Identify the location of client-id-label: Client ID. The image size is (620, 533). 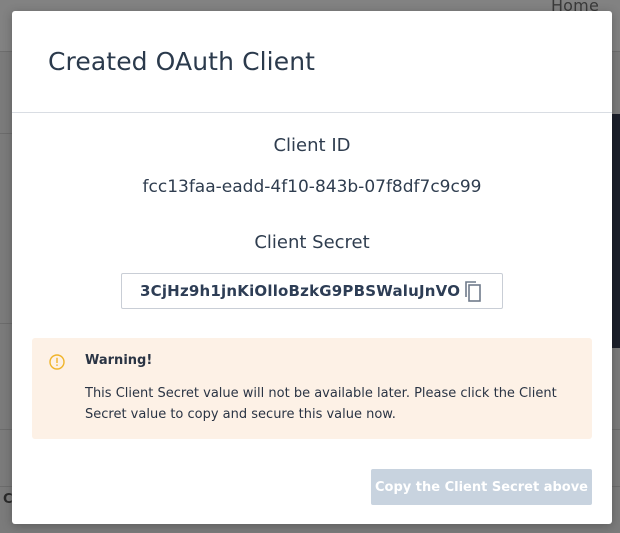
(312, 145).